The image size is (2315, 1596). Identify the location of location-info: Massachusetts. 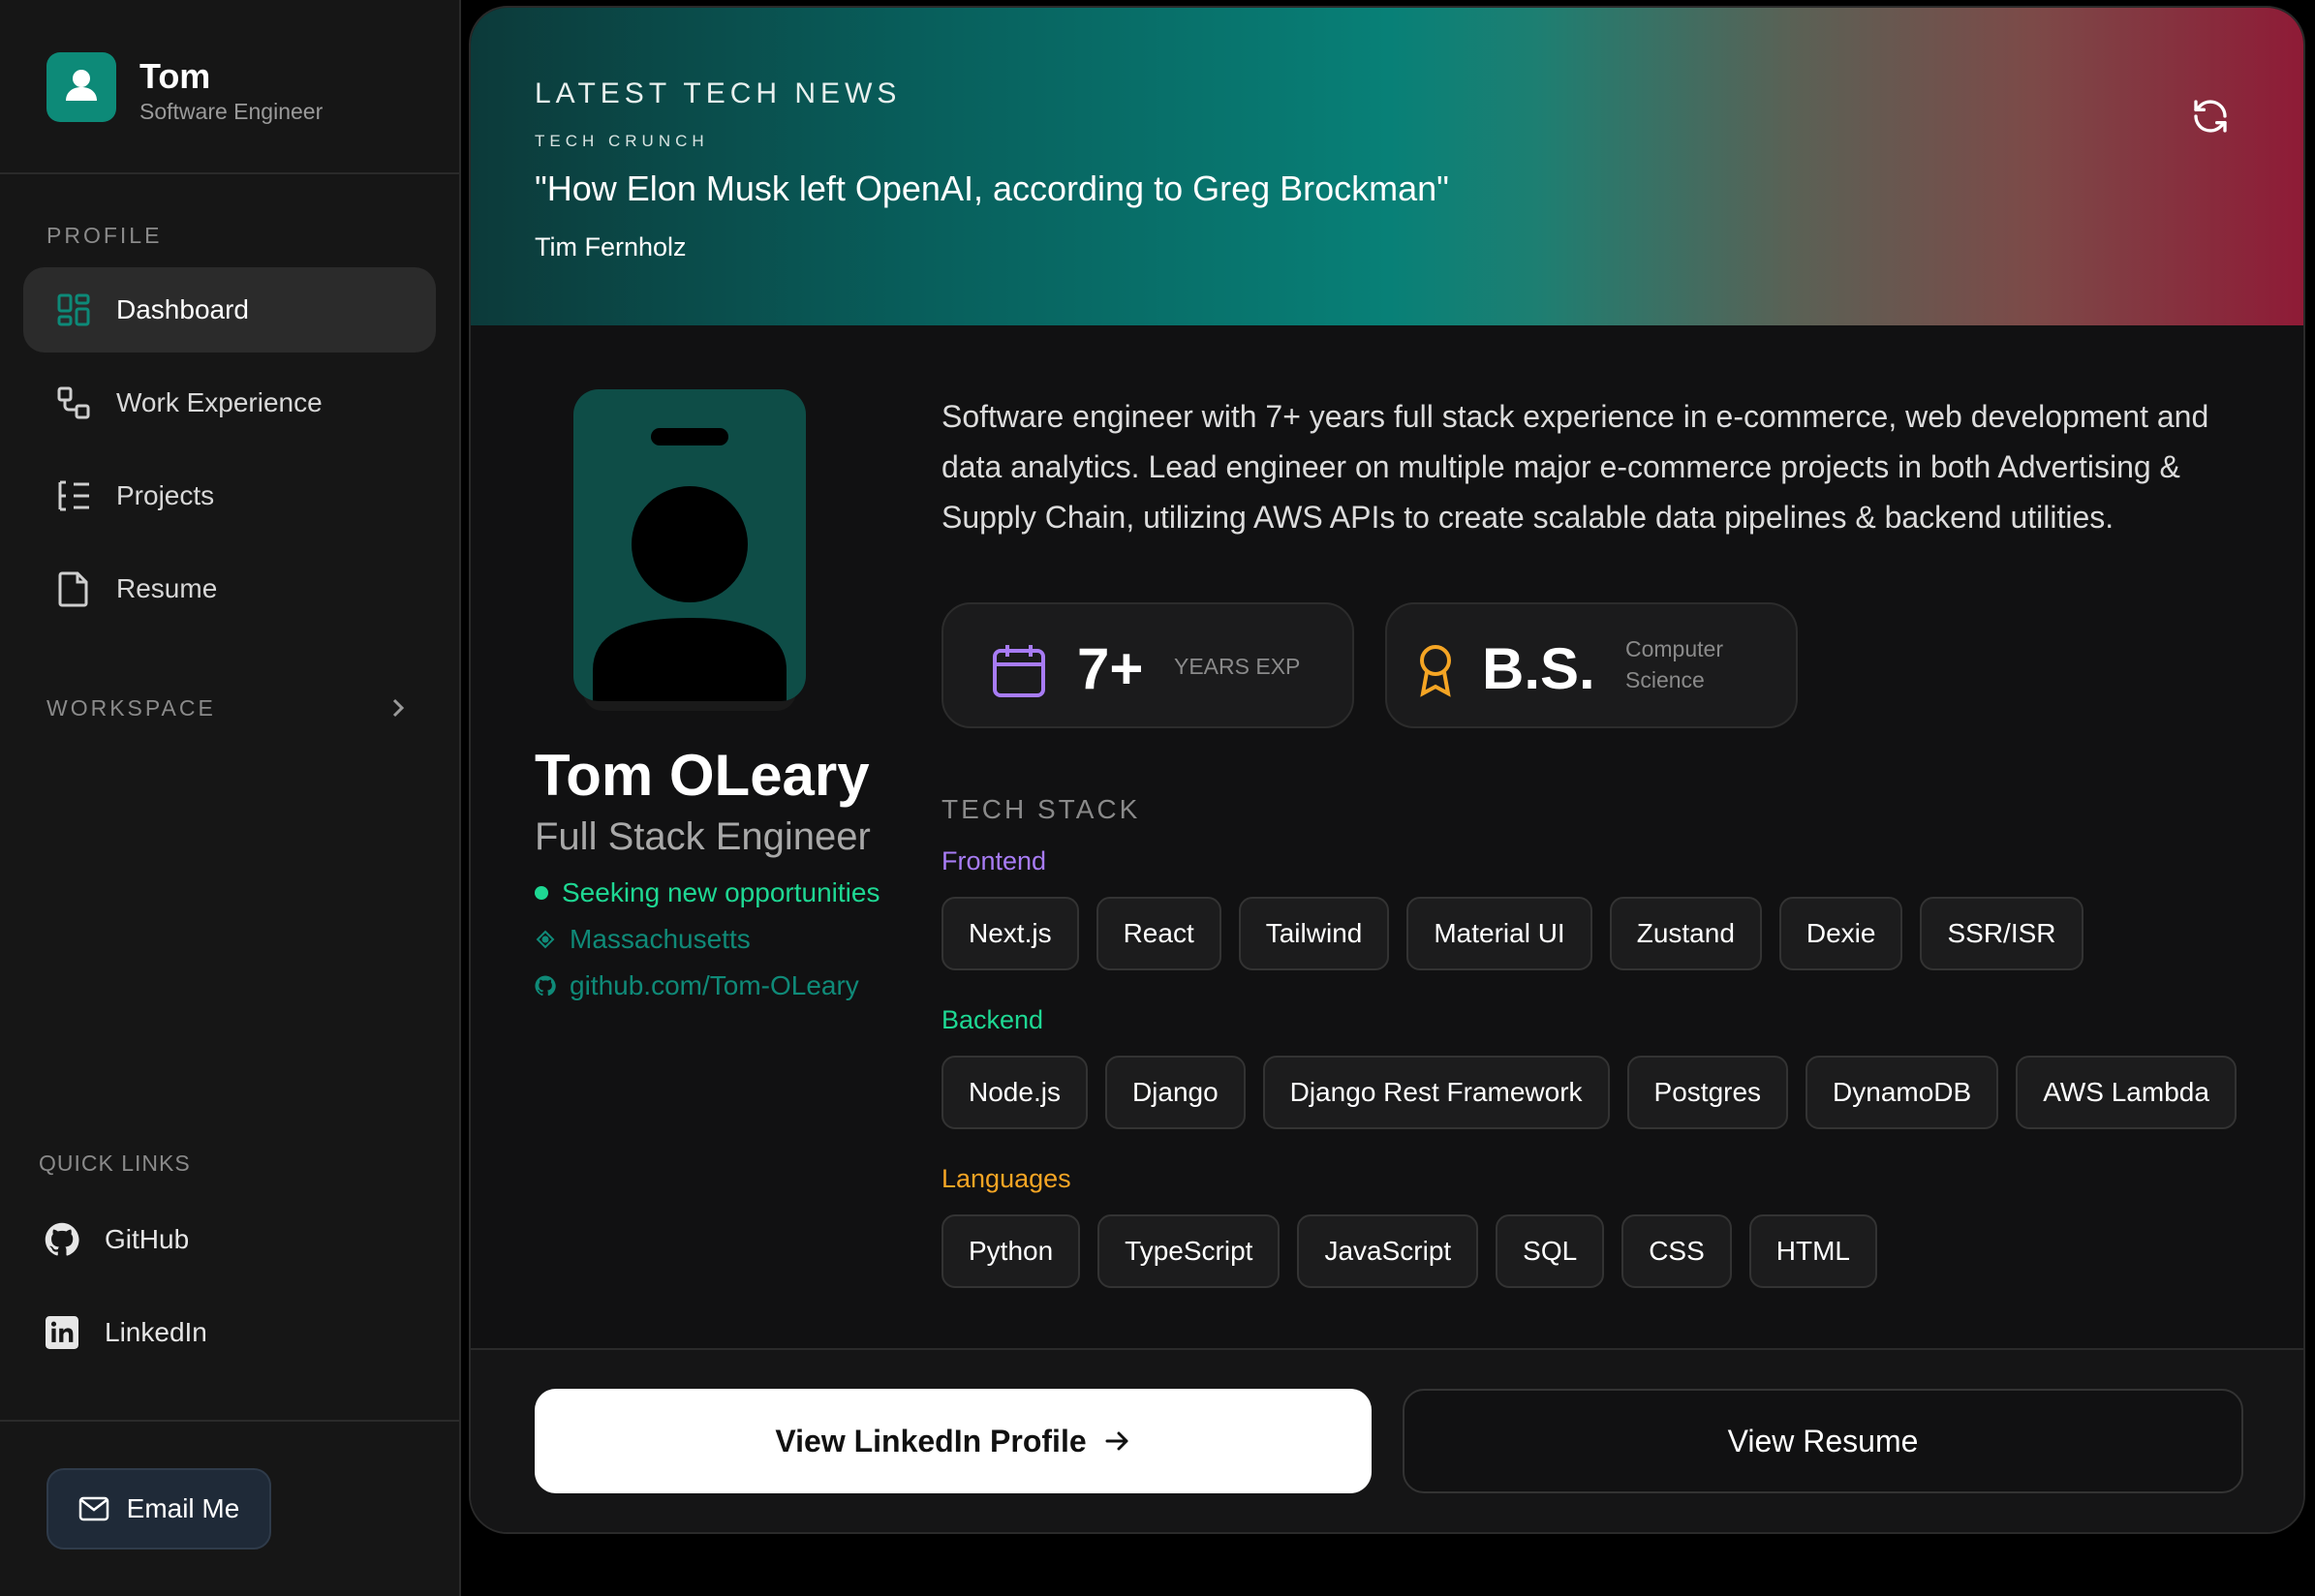
(643, 939).